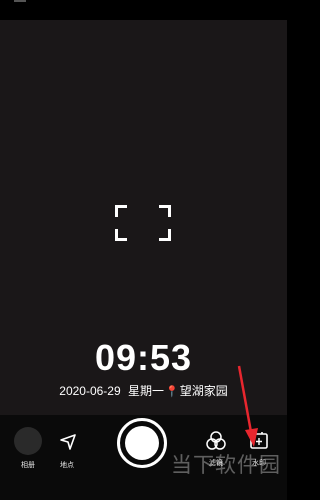 The image size is (320, 500). I want to click on location-arrow-icon, so click(68, 442).